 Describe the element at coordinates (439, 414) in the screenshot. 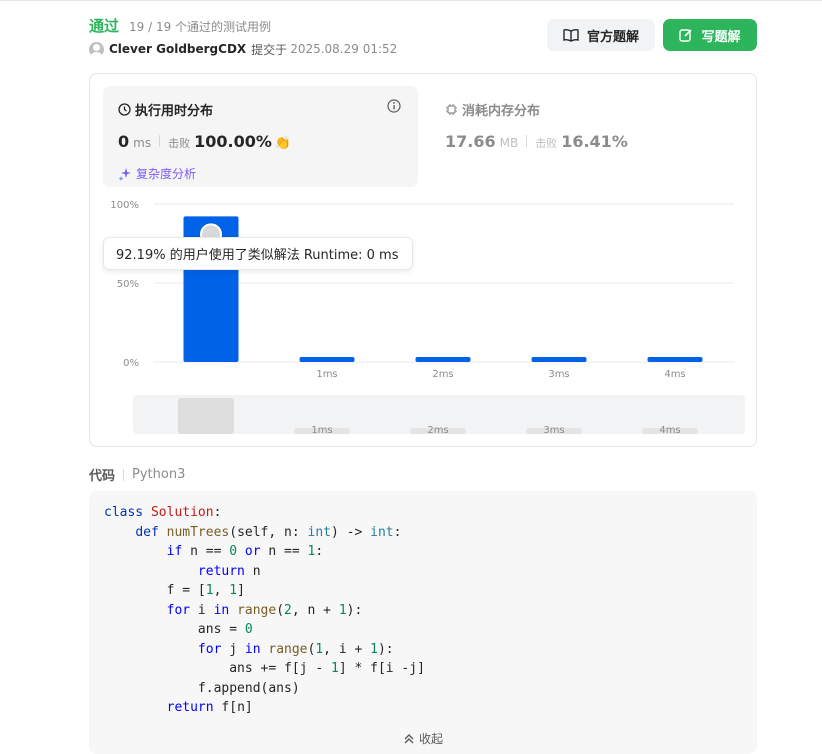

I see `chart-range-brush: 1ms 2ms 3ms 4ms` at that location.